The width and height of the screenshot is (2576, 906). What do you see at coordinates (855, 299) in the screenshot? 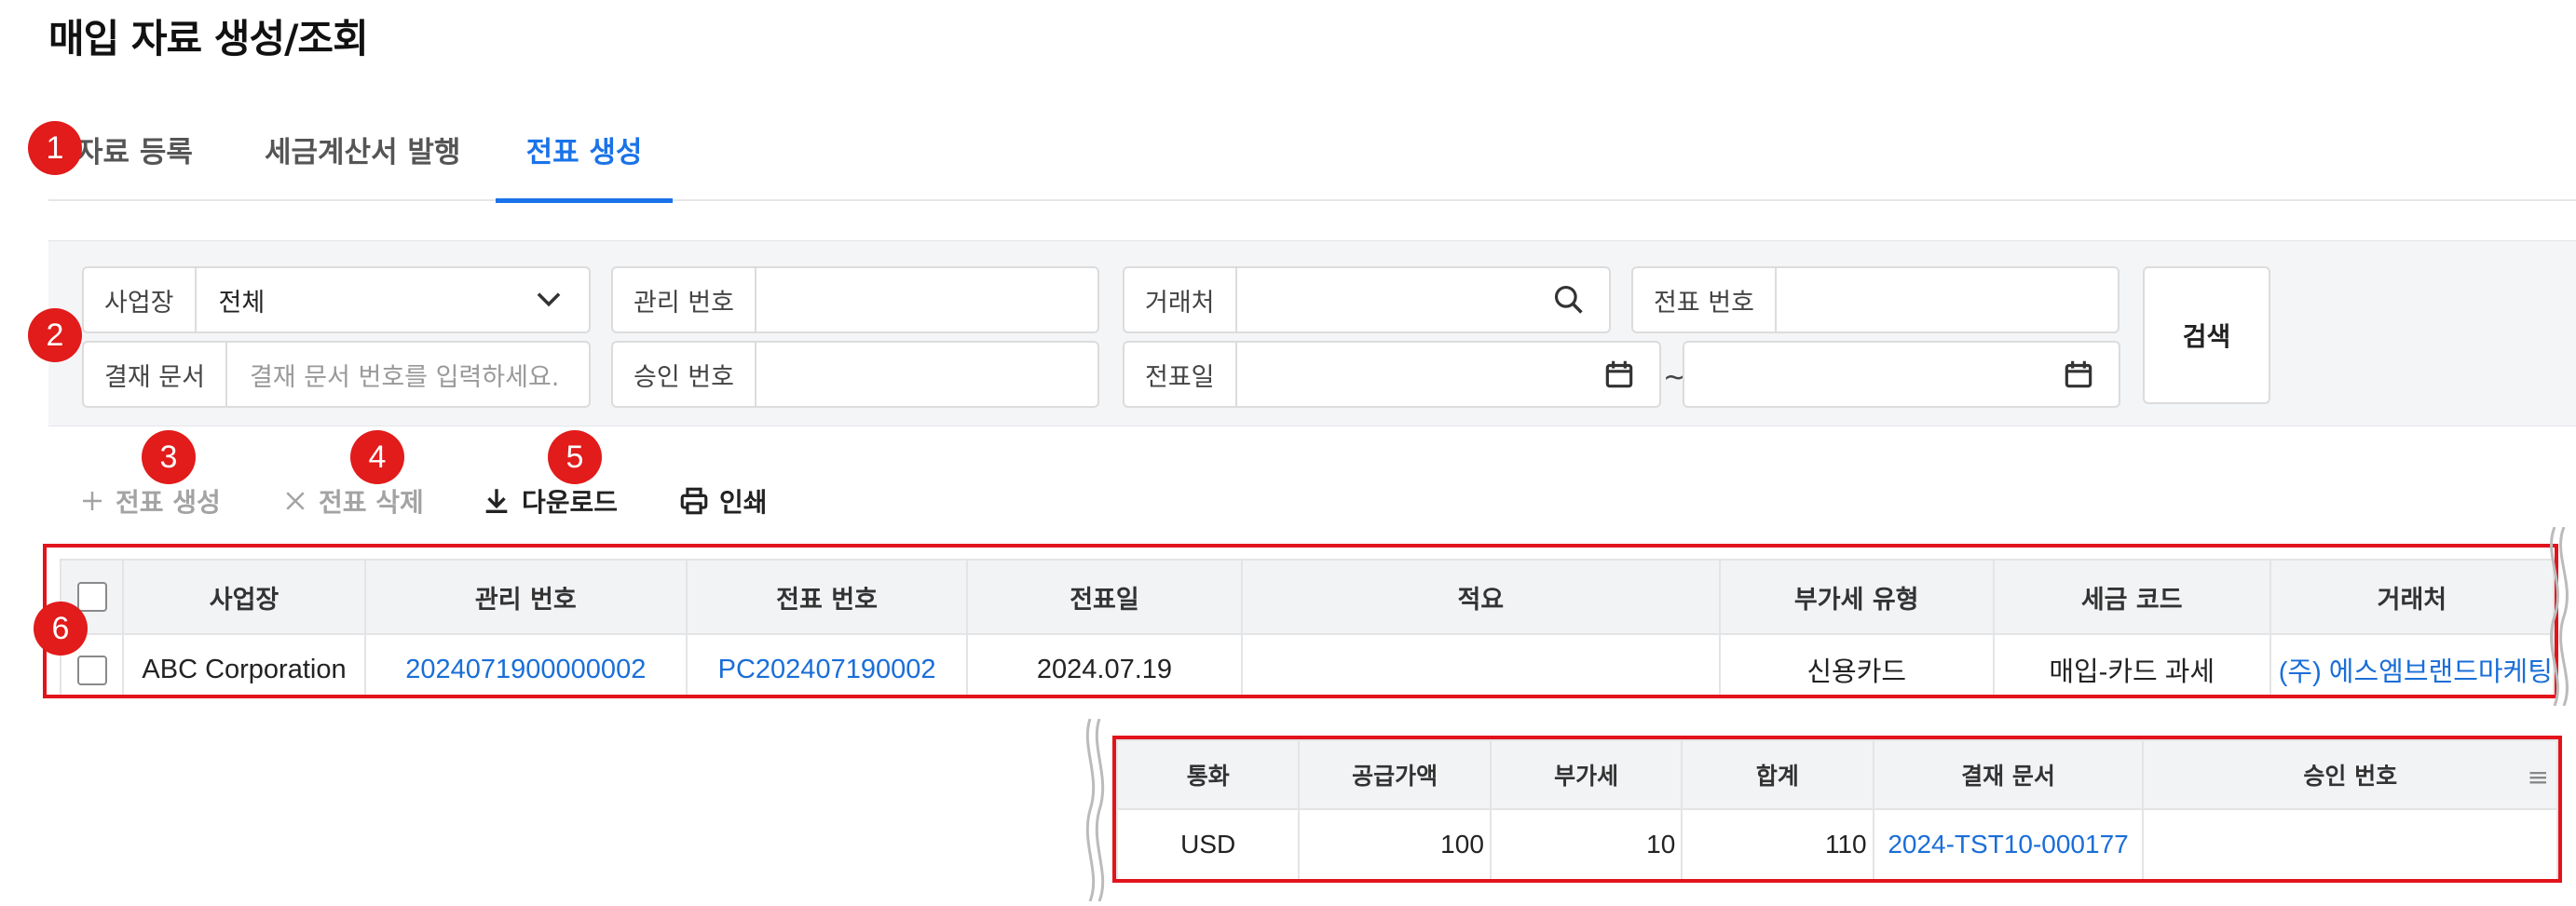
I see `management-no-field: 관리 번호` at bounding box center [855, 299].